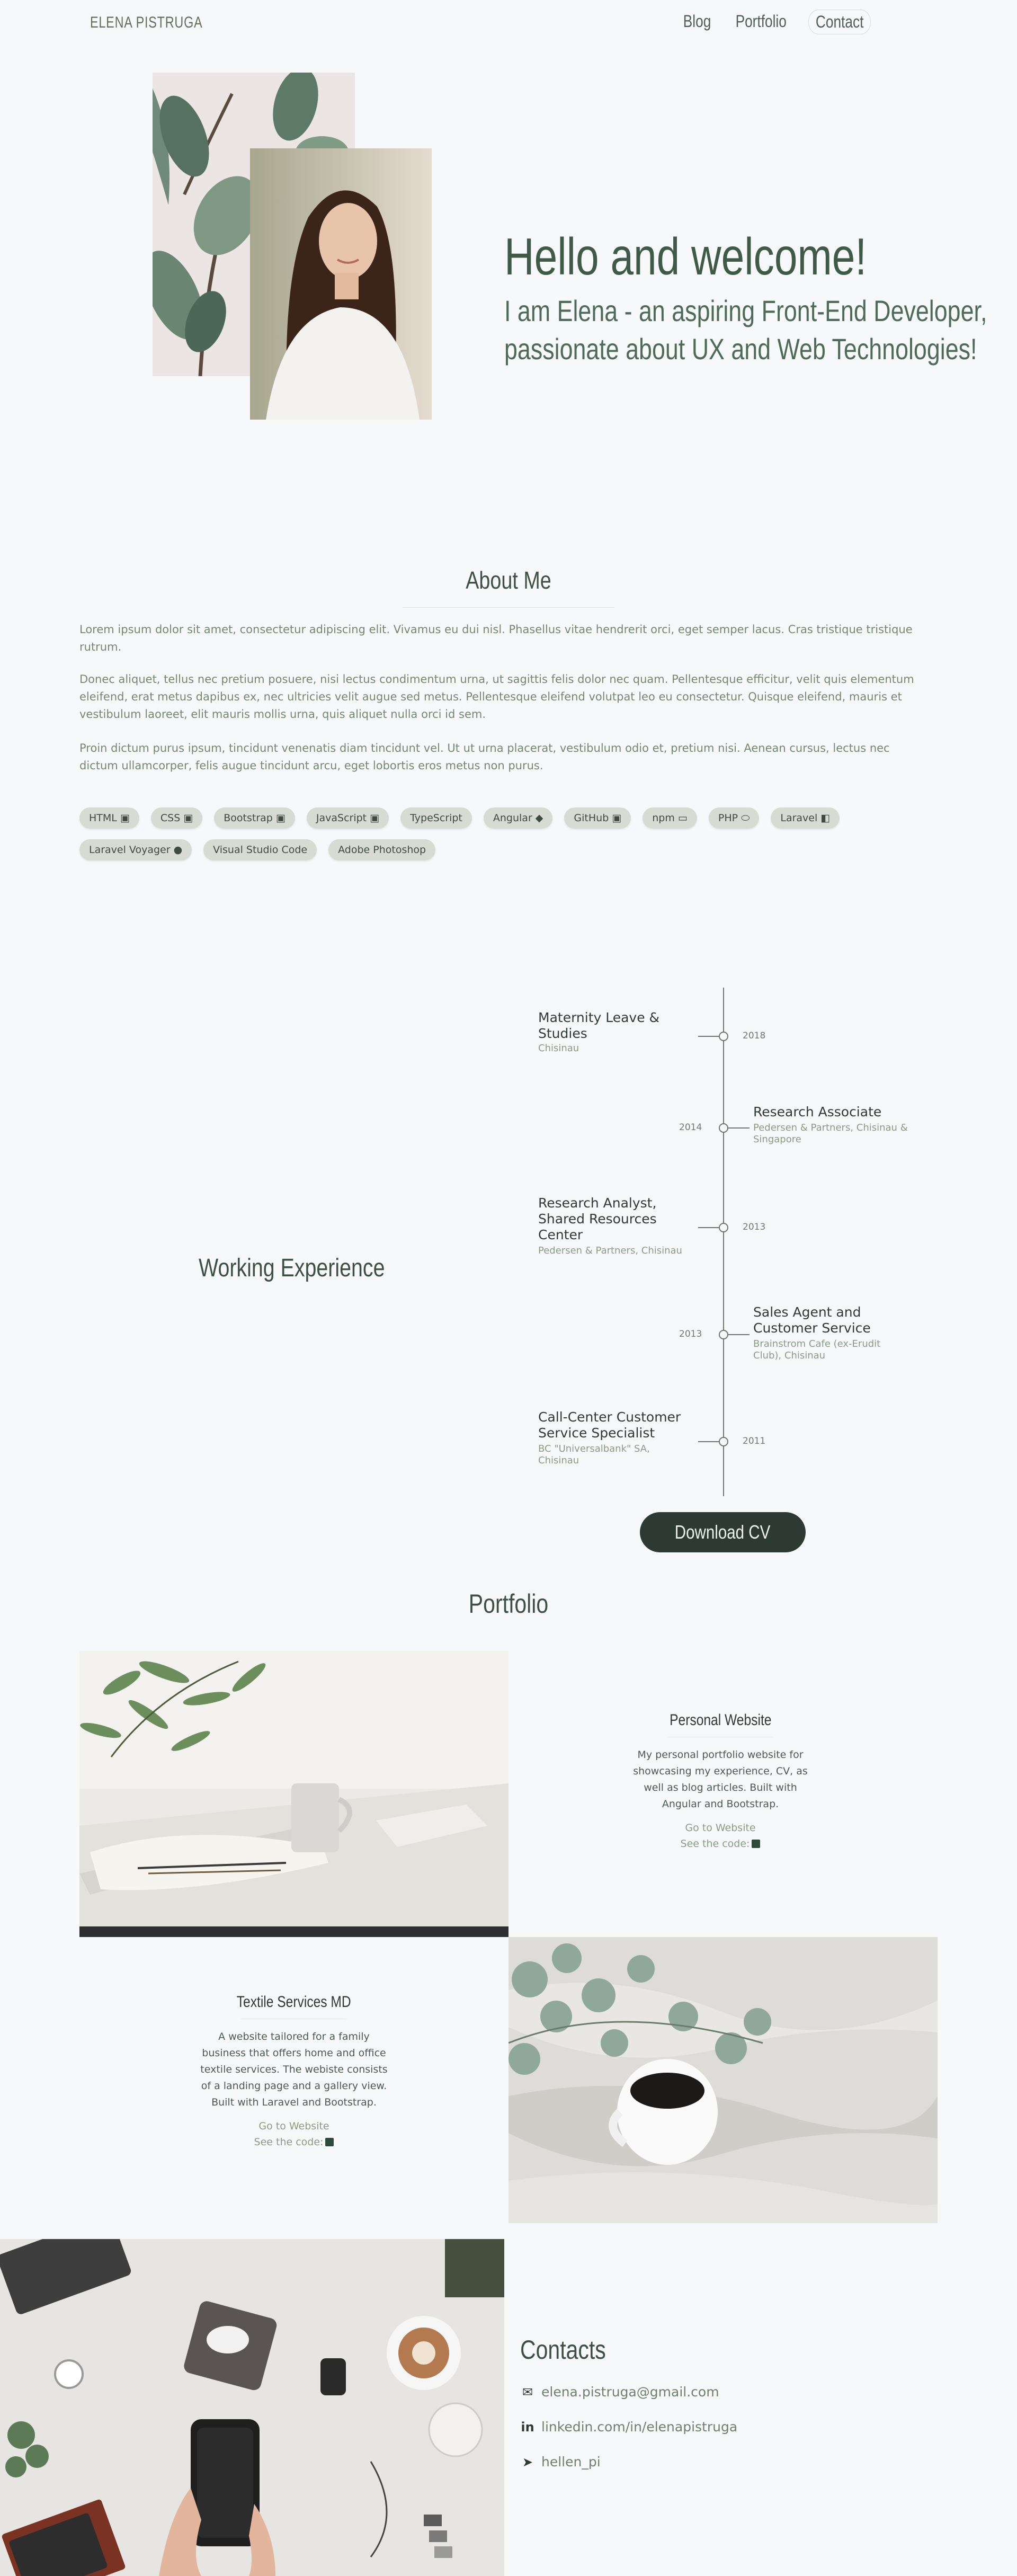  Describe the element at coordinates (734, 818) in the screenshot. I see `tag-php: PHP ⬭` at that location.